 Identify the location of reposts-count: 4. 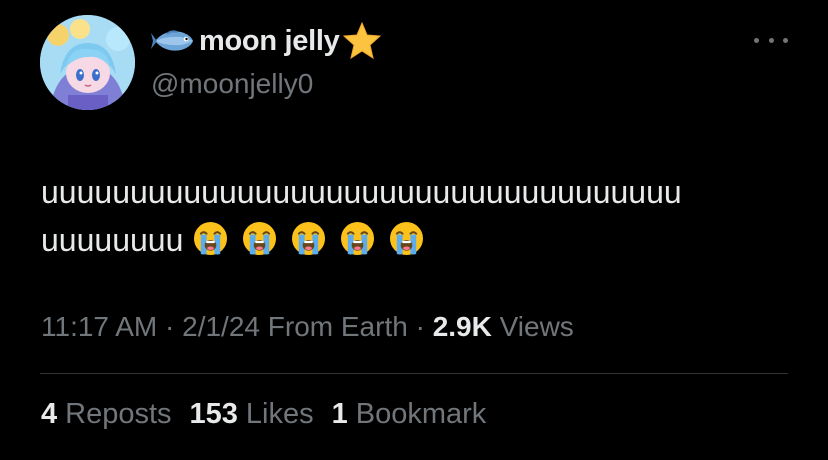
(49, 414).